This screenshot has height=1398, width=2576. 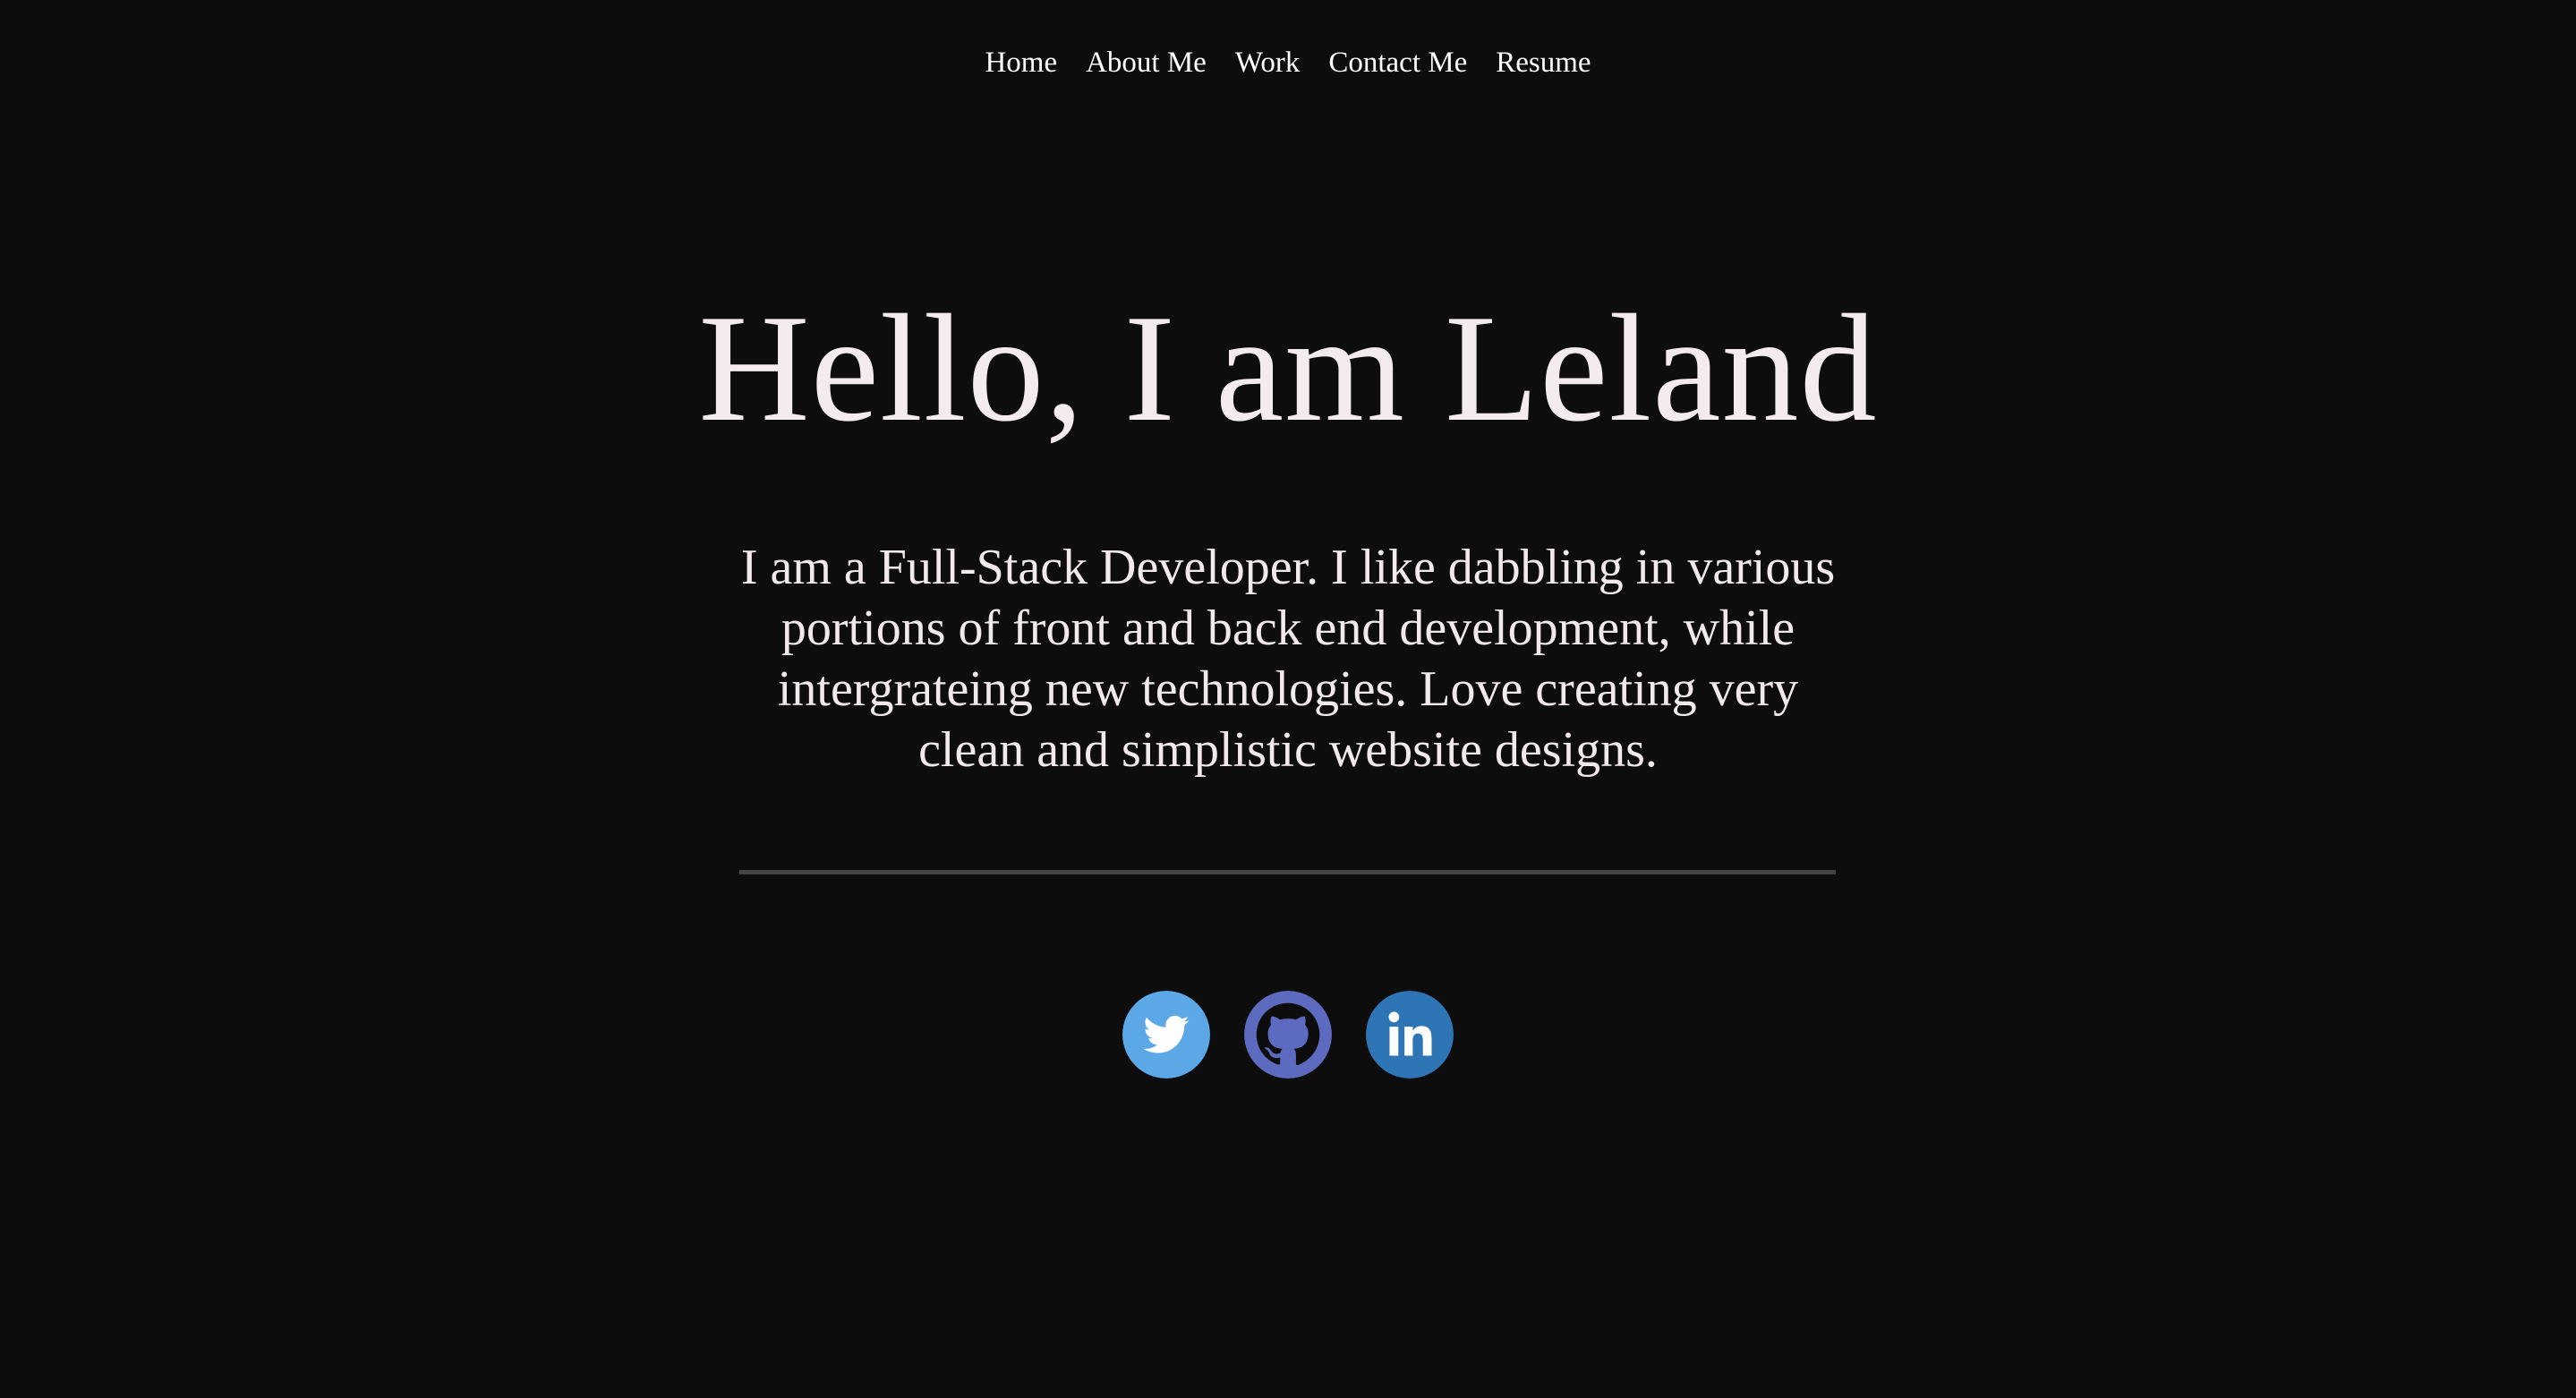 I want to click on twitter-icon, so click(x=1166, y=1035).